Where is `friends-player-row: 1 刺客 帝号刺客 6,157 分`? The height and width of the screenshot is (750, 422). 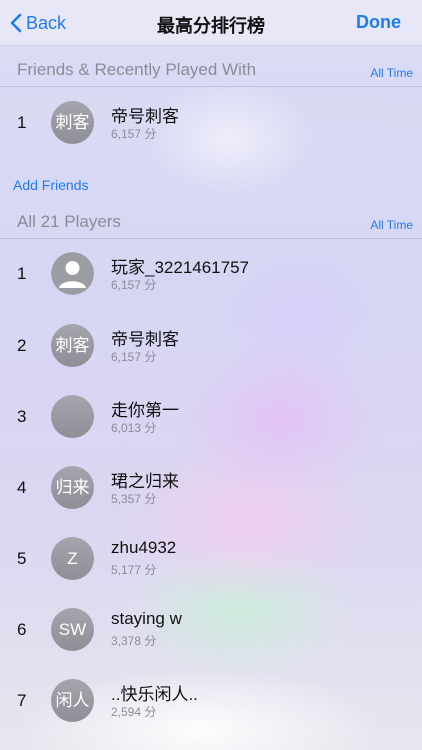 friends-player-row: 1 刺客 帝号刺客 6,157 分 is located at coordinates (211, 123).